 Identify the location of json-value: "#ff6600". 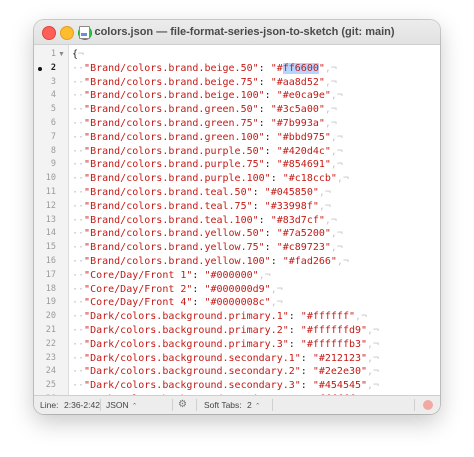
(297, 68).